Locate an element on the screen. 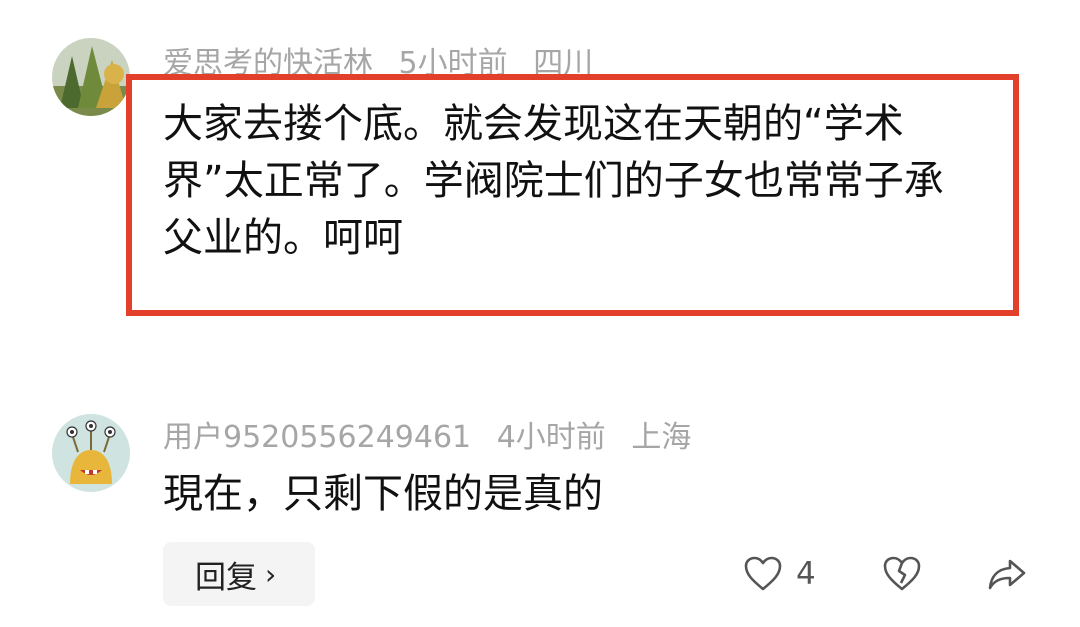 The image size is (1080, 627). comment-text: 現在，只剩下假的是真的 is located at coordinates (383, 494).